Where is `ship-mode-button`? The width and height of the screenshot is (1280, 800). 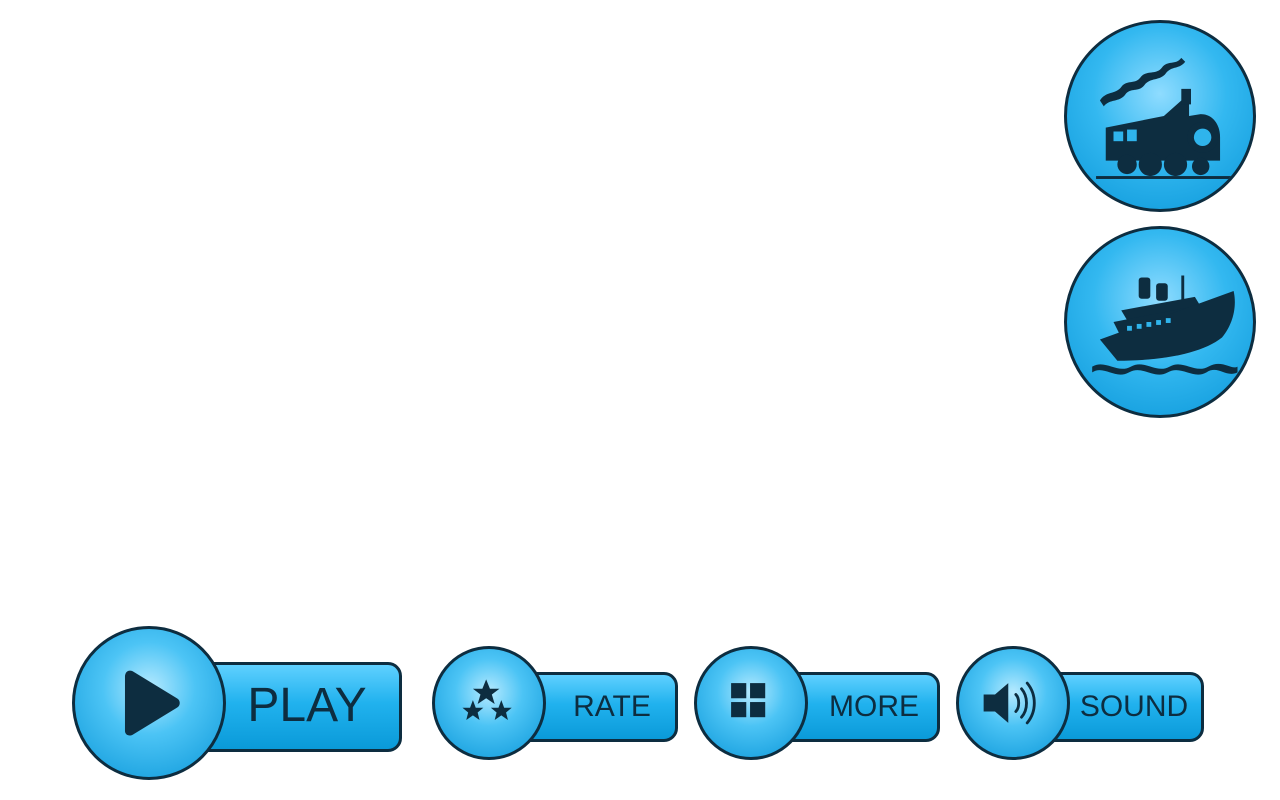
ship-mode-button is located at coordinates (1160, 322).